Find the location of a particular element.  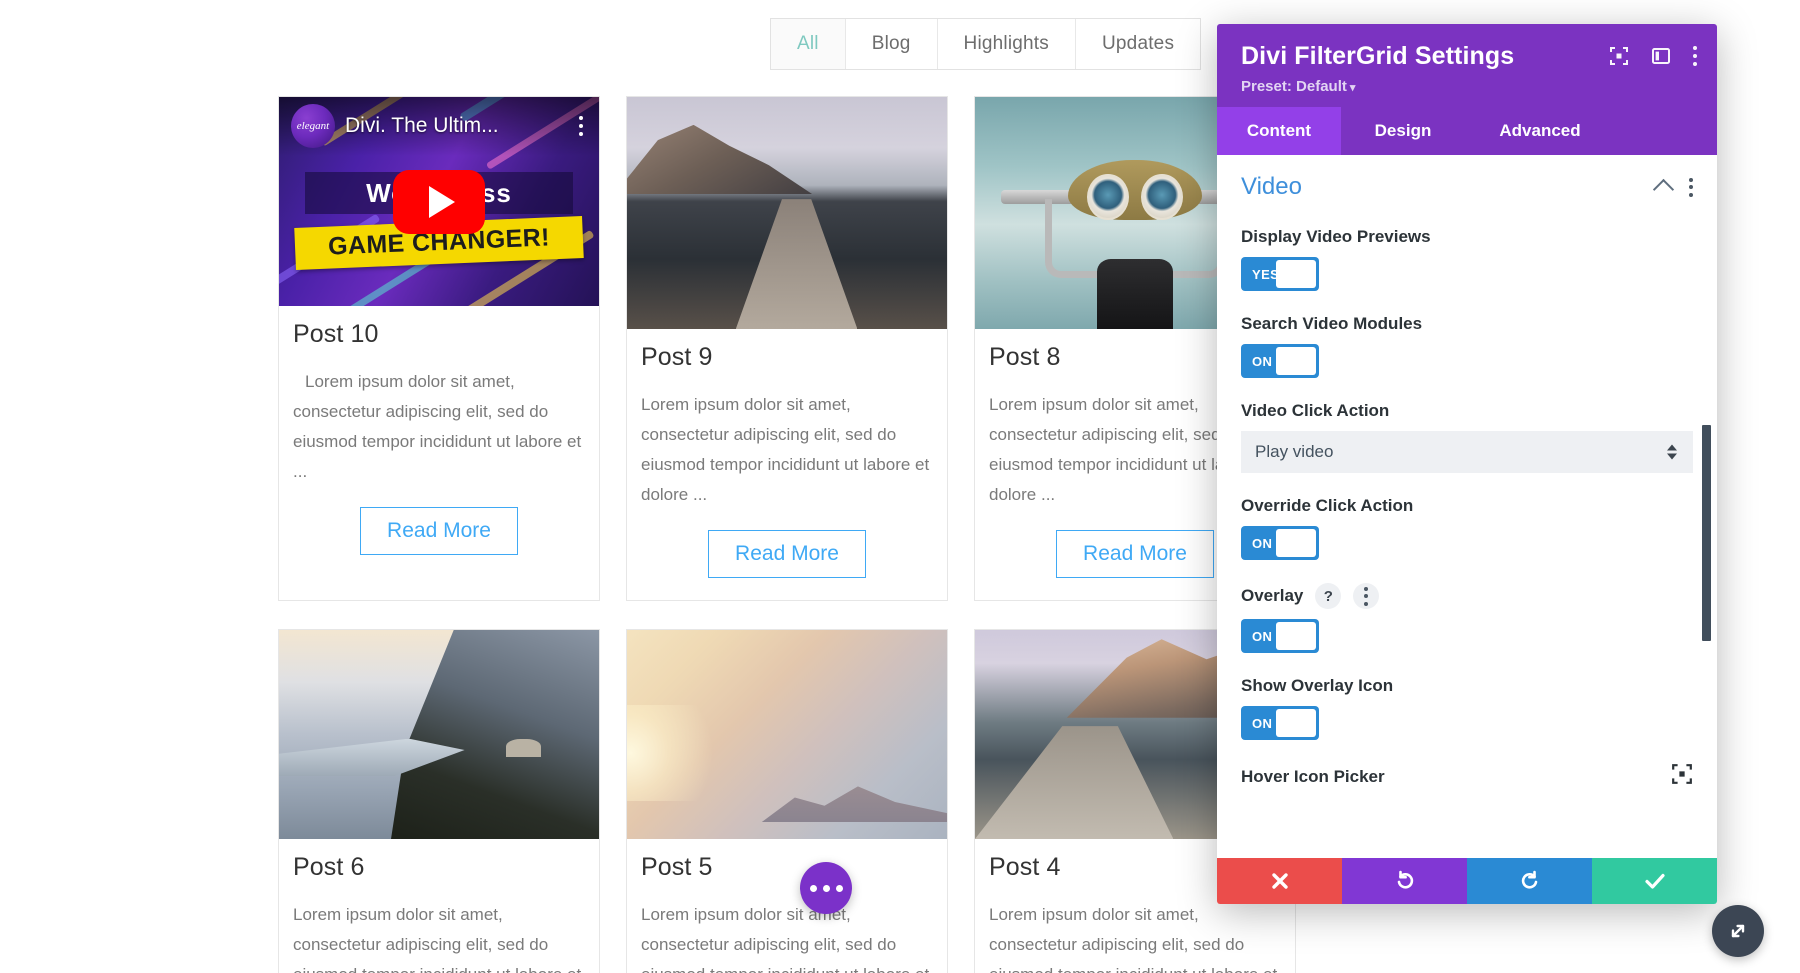

toggle-override-click-action: ON is located at coordinates (1280, 543).